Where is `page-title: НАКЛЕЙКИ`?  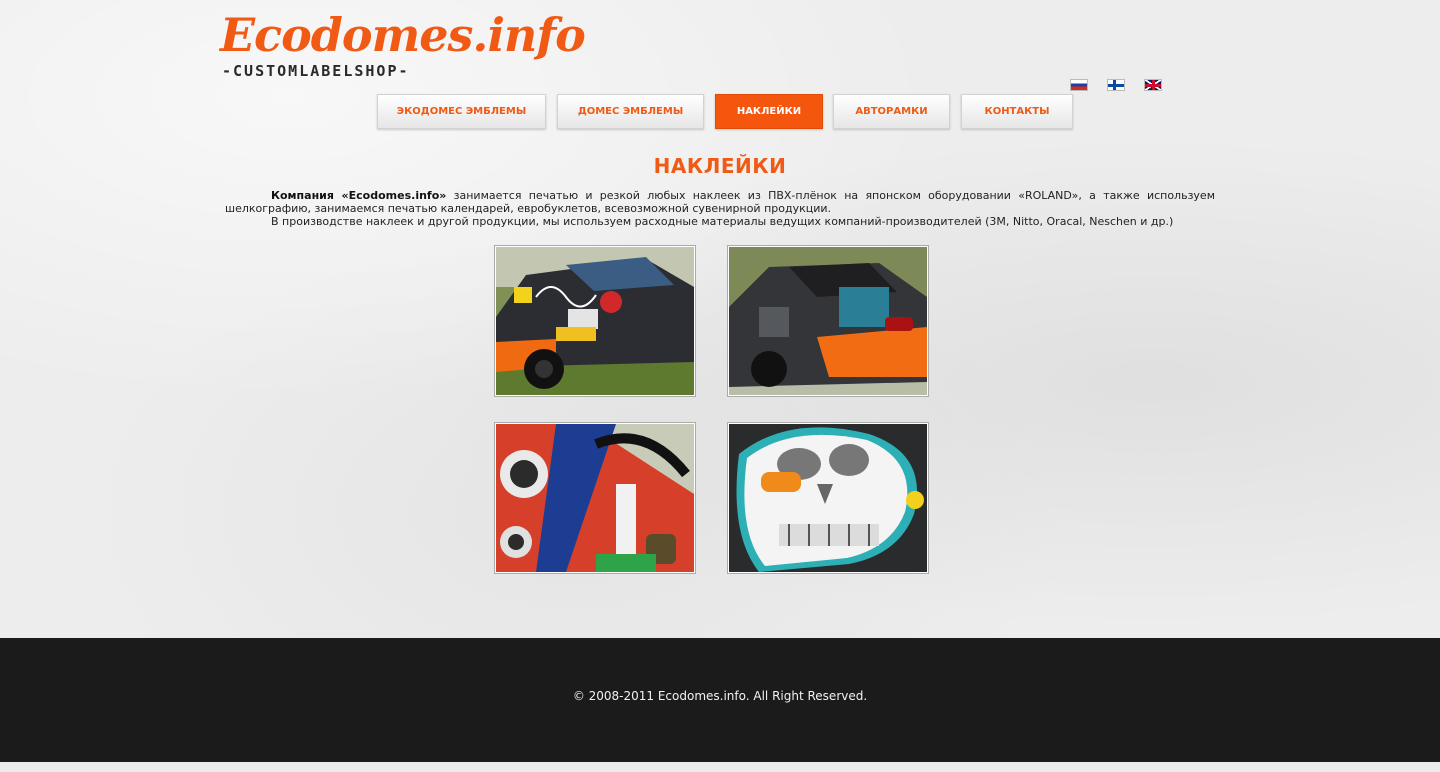 page-title: НАКЛЕЙКИ is located at coordinates (720, 166).